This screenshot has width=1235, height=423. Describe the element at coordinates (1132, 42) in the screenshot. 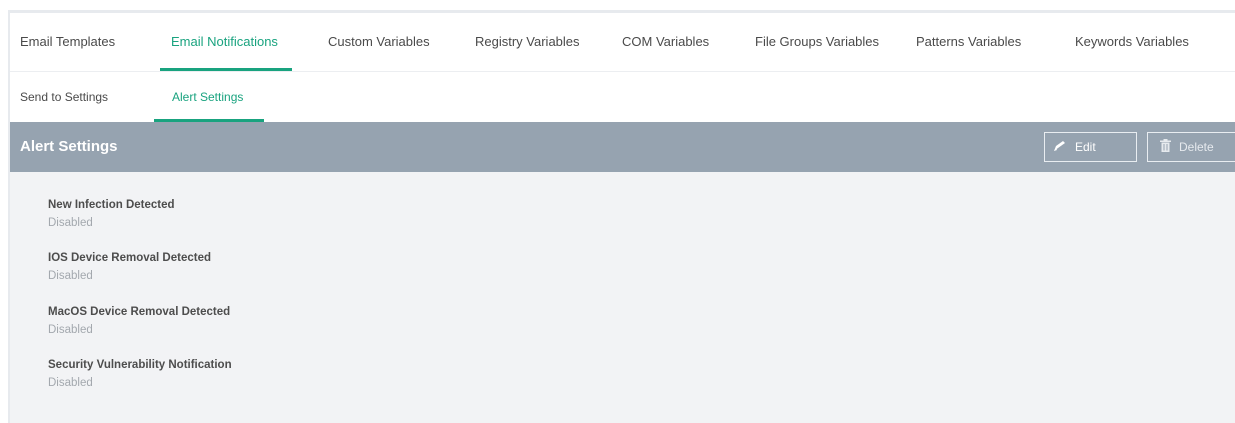

I see `tab-keywords-variables: Keywords Variables` at that location.